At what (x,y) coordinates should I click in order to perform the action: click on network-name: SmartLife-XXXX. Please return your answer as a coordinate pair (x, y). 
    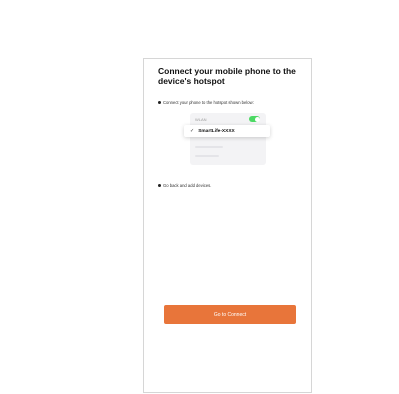
    Looking at the image, I should click on (216, 131).